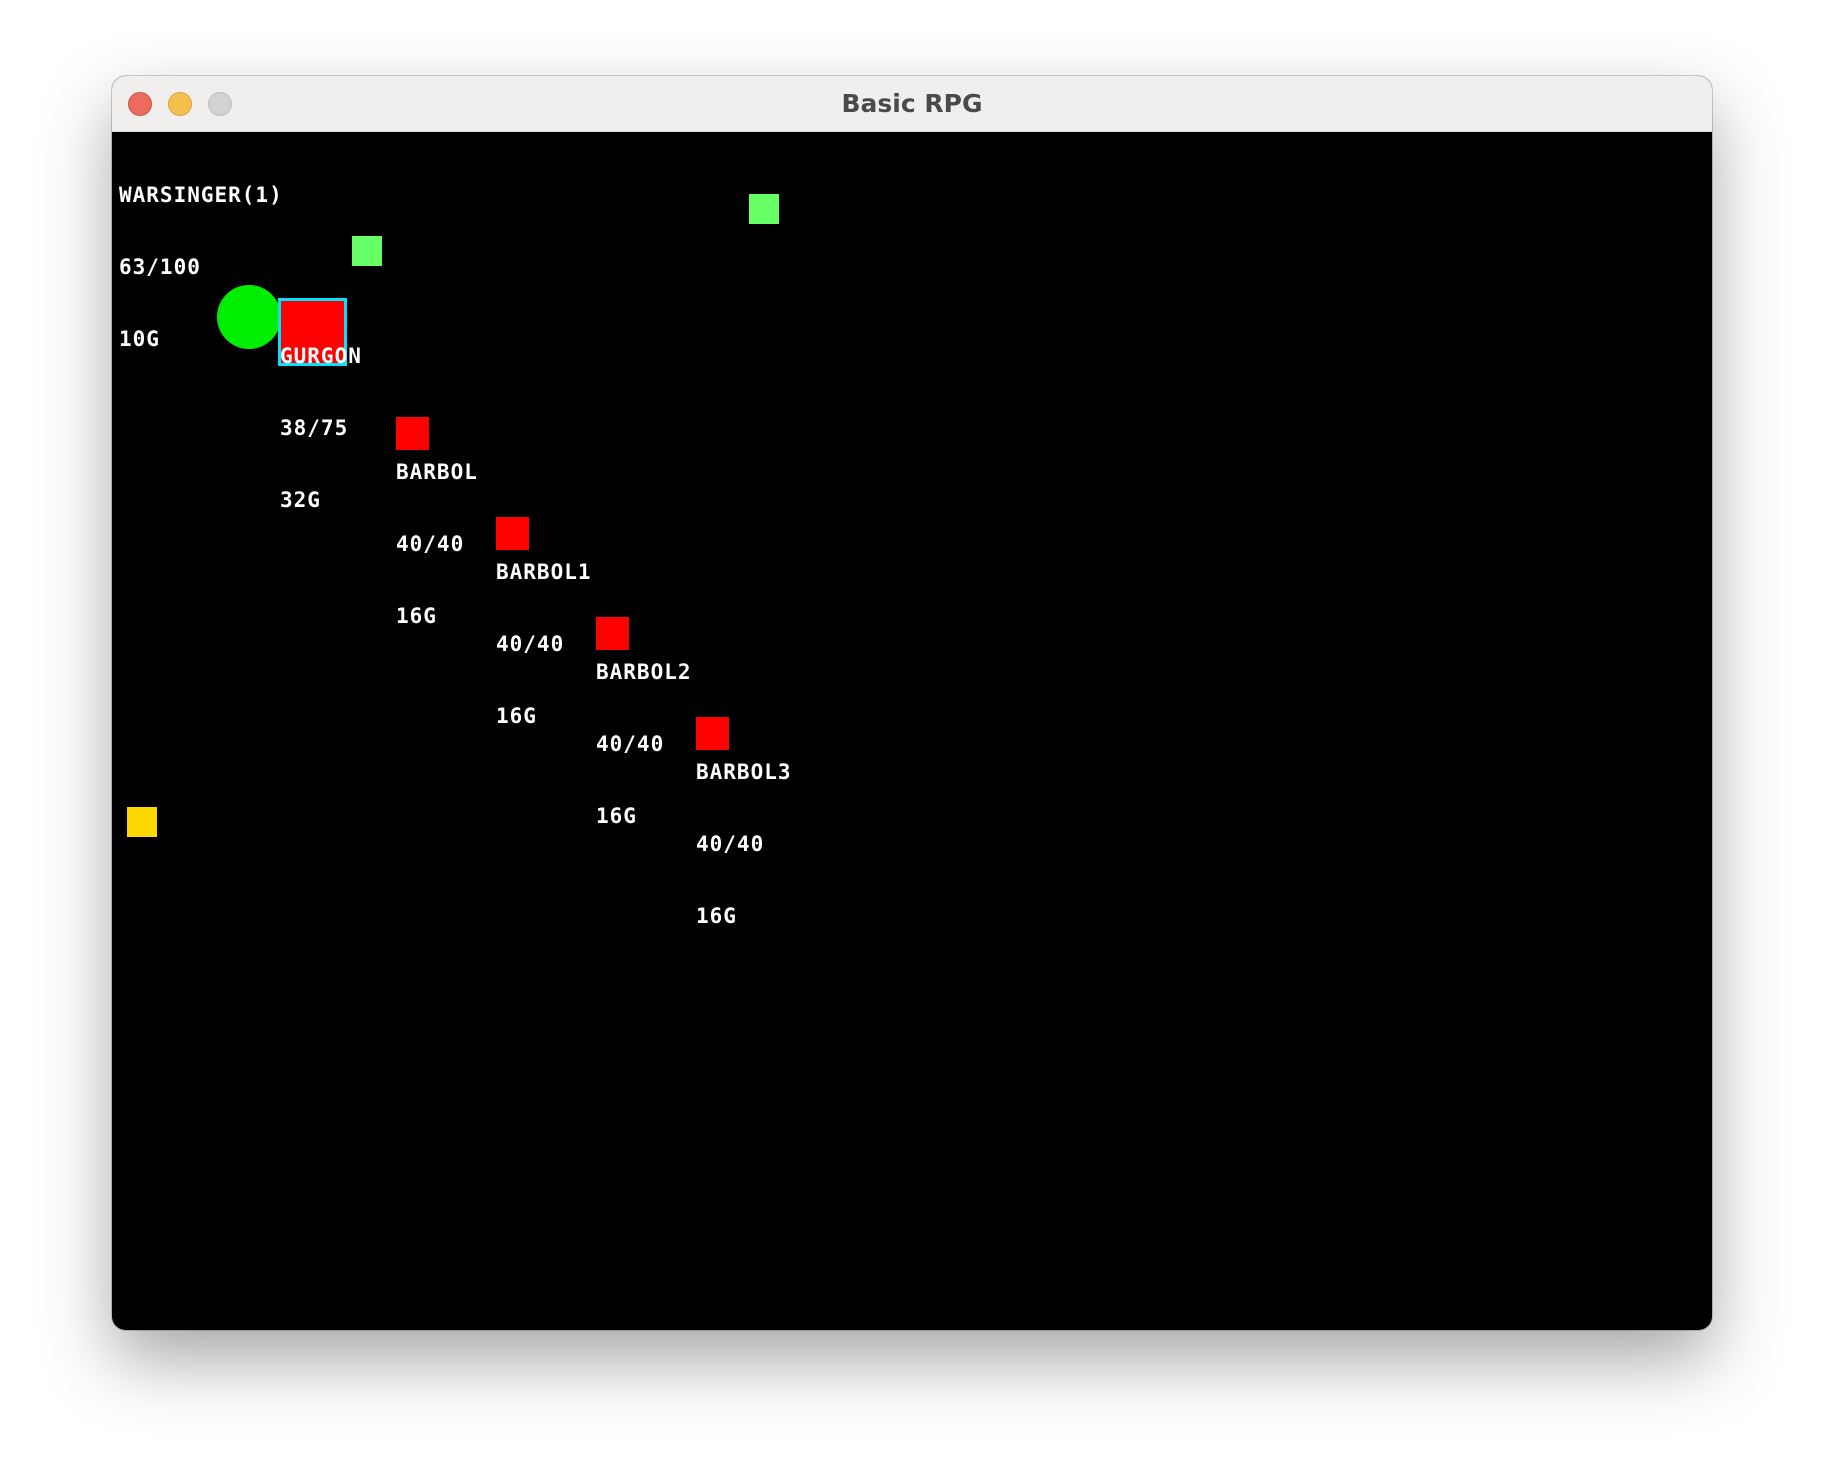 The height and width of the screenshot is (1480, 1824). I want to click on player-hud: WARSINGER(1) 63/100 10G, so click(201, 267).